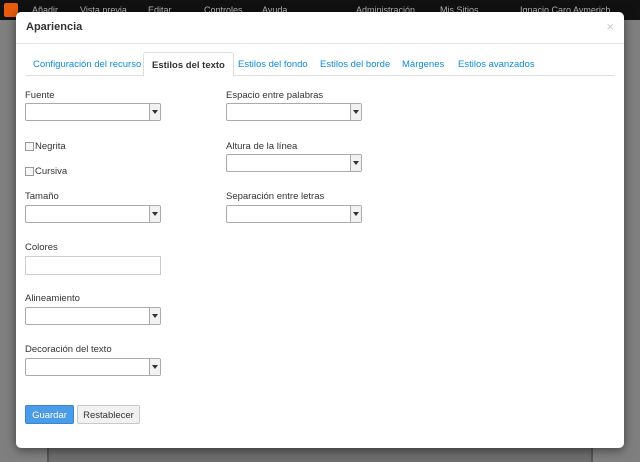  What do you see at coordinates (610, 26) in the screenshot?
I see `close-icon: ×` at bounding box center [610, 26].